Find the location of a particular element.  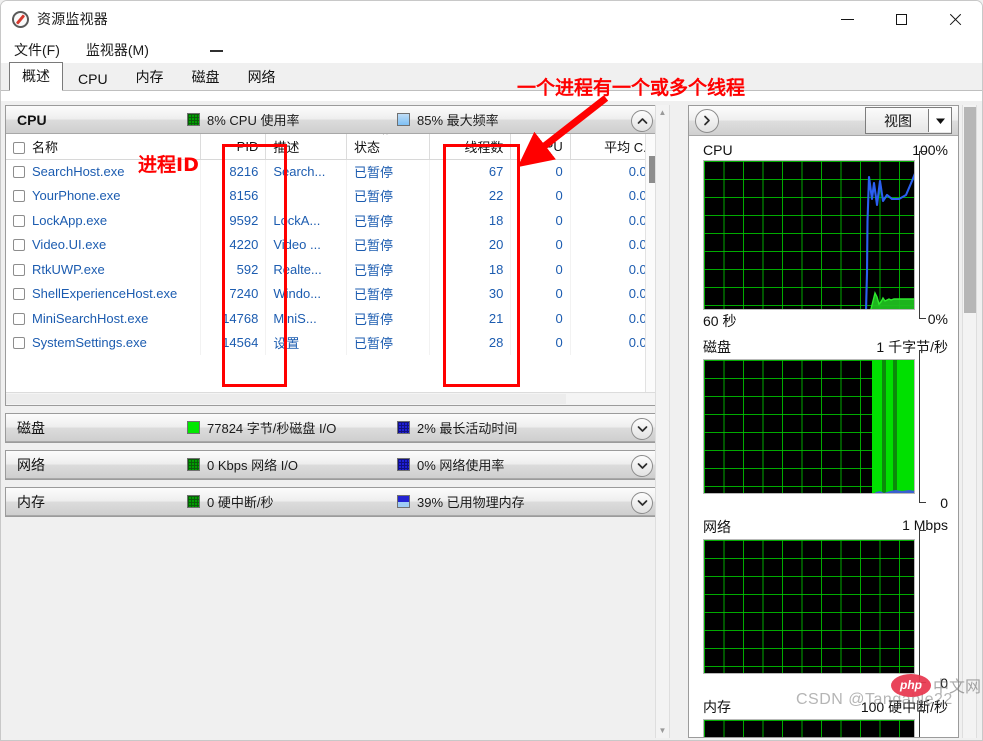

cpu-section-header: CPU 8% CPU 使用率 85% 最大频率 is located at coordinates (334, 120).